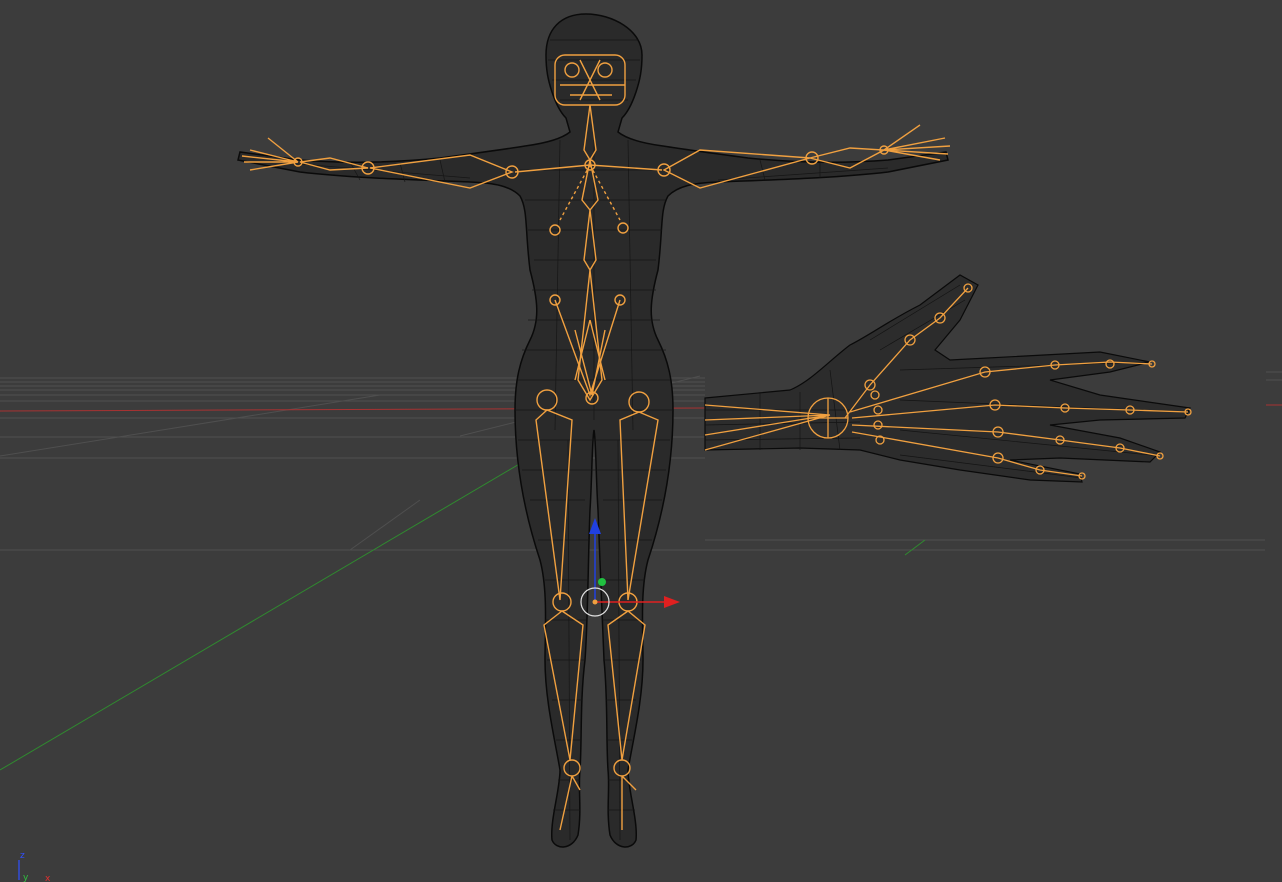 Image resolution: width=1282 pixels, height=882 pixels. Describe the element at coordinates (915, 547) in the screenshot. I see `y-axis-line-right` at that location.